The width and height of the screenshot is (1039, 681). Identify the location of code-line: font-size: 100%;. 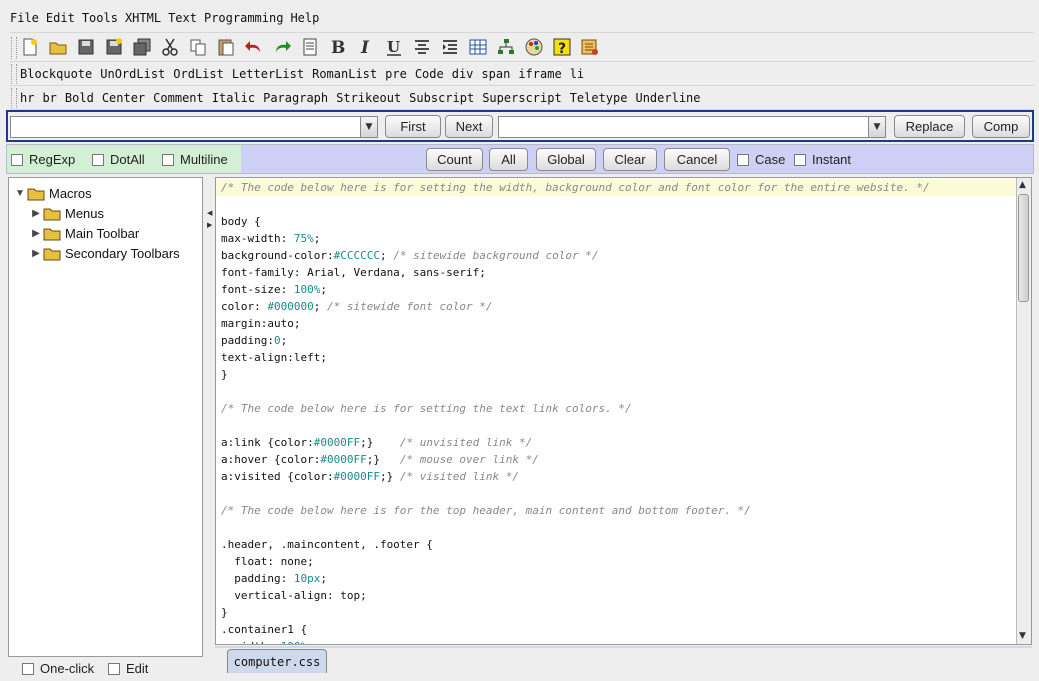
(621, 289).